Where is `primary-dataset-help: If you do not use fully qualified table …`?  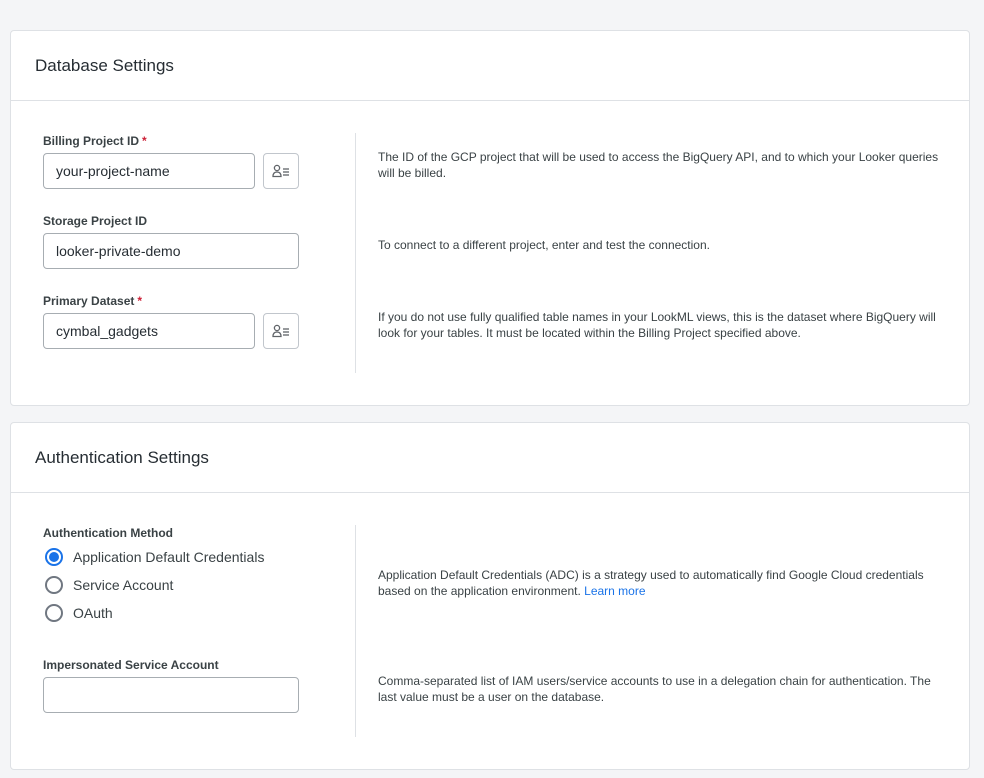 primary-dataset-help: If you do not use fully qualified table … is located at coordinates (660, 325).